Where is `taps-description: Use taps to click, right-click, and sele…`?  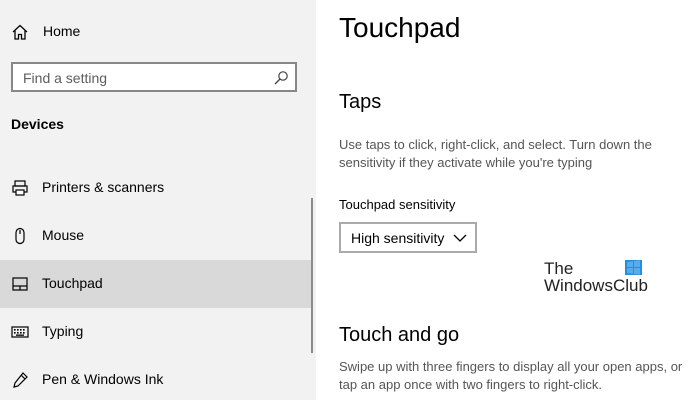 taps-description: Use taps to click, right-click, and sele… is located at coordinates (495, 153).